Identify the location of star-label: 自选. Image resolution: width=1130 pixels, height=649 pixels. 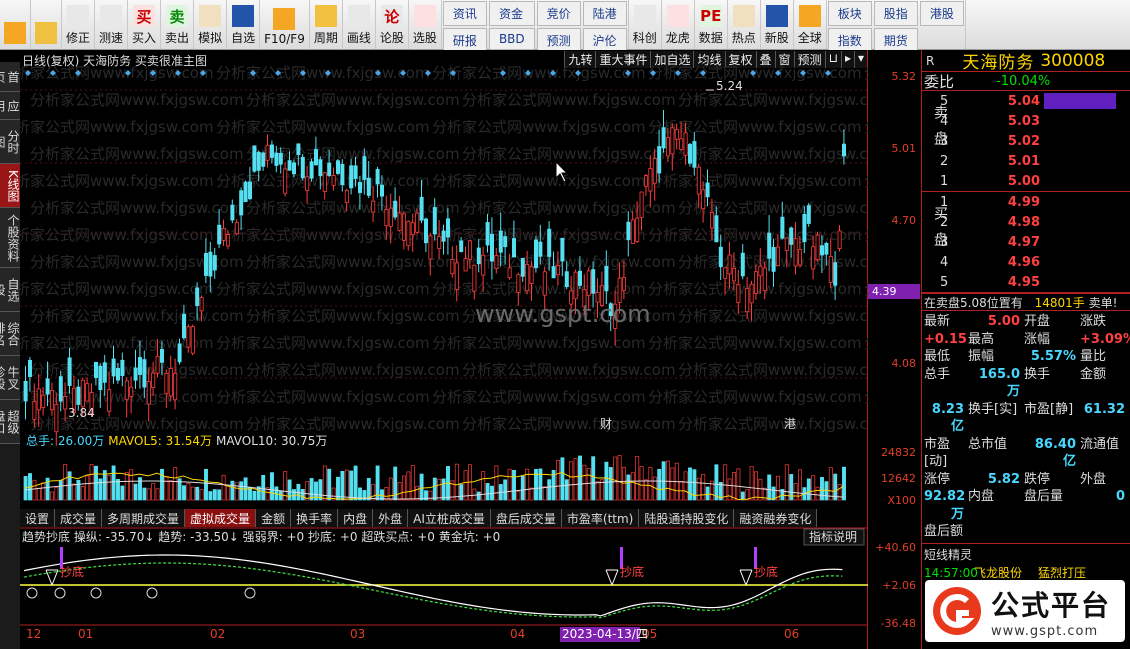
(243, 38).